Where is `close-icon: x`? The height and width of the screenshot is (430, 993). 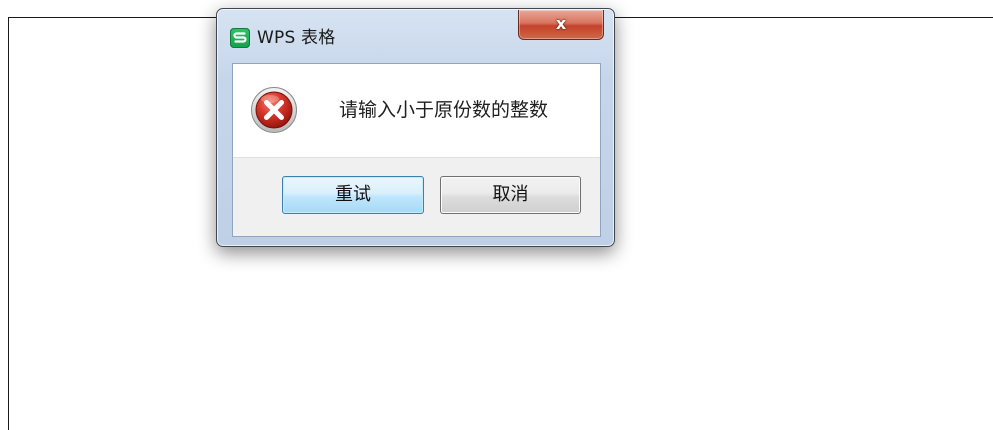
close-icon: x is located at coordinates (561, 23).